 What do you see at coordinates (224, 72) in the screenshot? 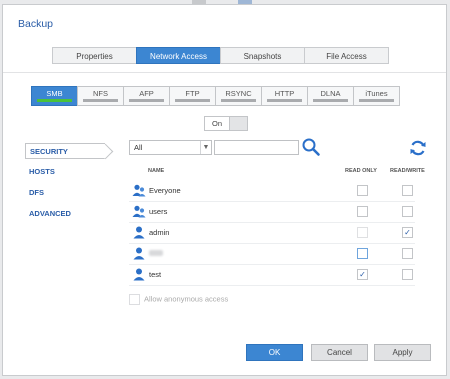
I see `divider` at bounding box center [224, 72].